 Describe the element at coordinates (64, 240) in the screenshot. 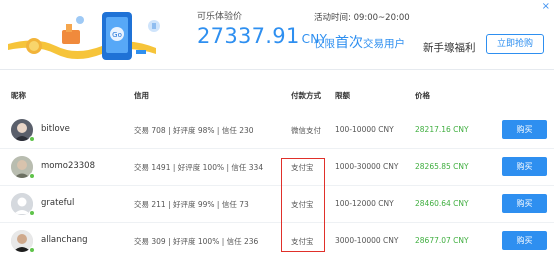

I see `nickname: allanchang` at that location.